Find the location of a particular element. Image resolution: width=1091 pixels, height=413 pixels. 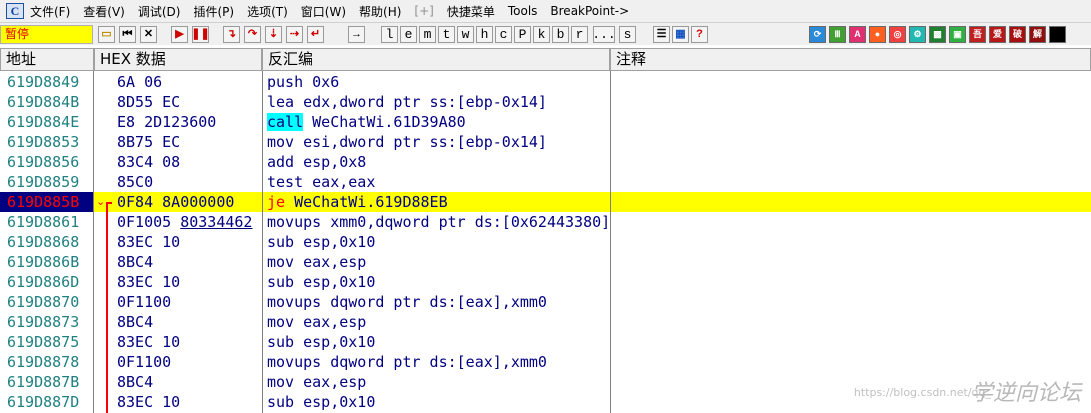

options-icon: ▦ is located at coordinates (680, 34).